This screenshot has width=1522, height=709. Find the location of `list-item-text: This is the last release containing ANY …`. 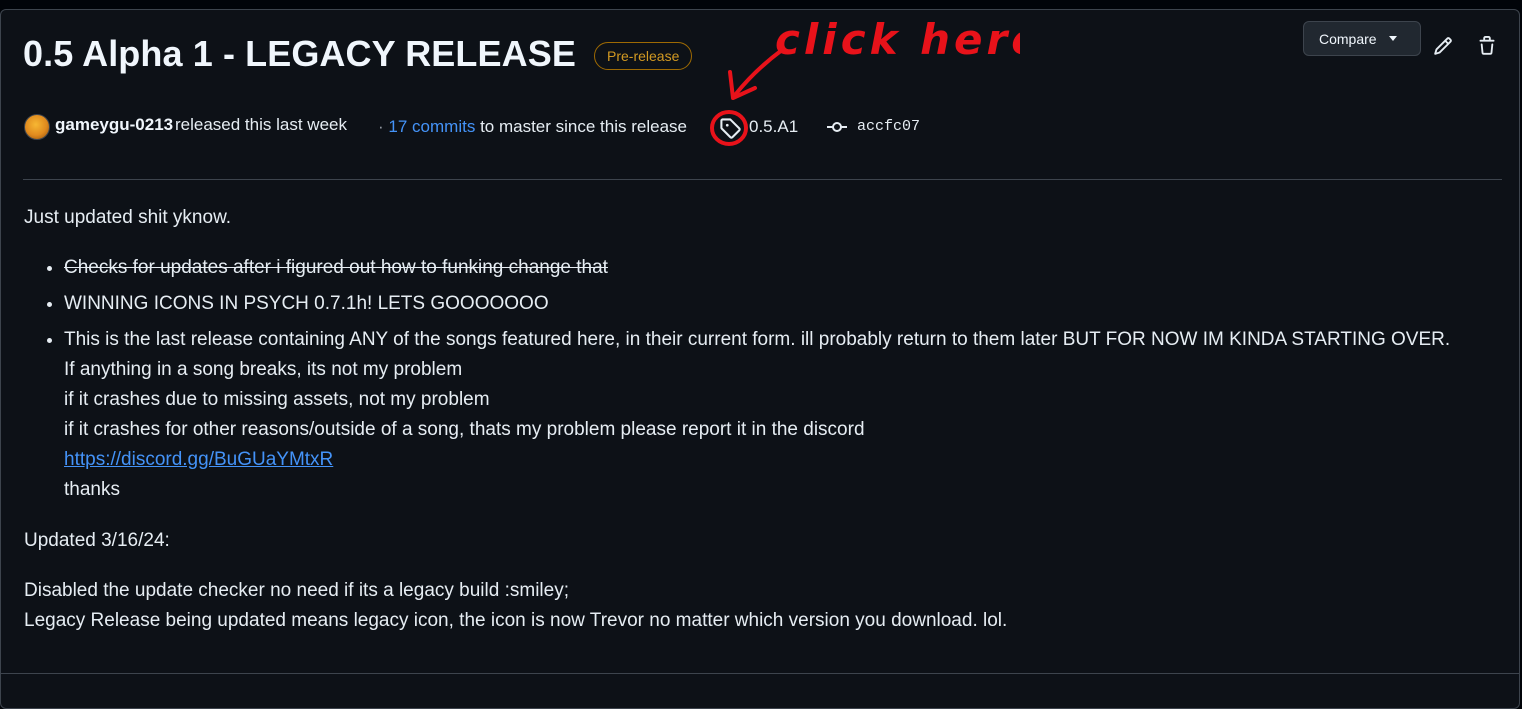

list-item-text: This is the last release containing ANY … is located at coordinates (757, 339).